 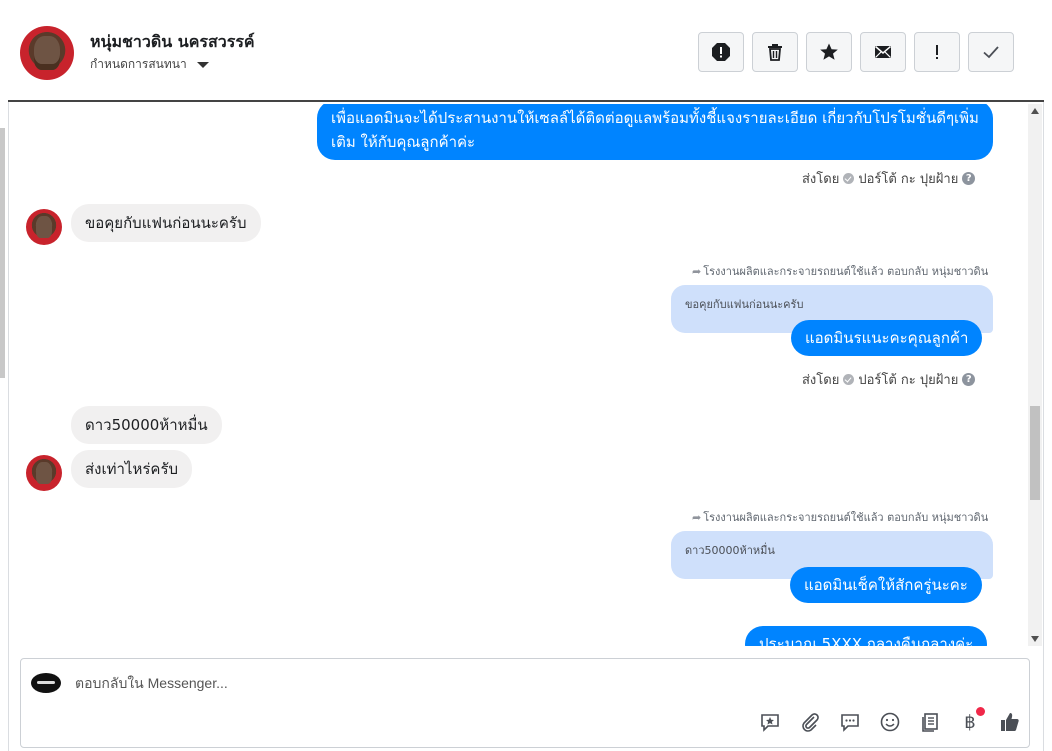 I want to click on smiley-icon, so click(x=890, y=722).